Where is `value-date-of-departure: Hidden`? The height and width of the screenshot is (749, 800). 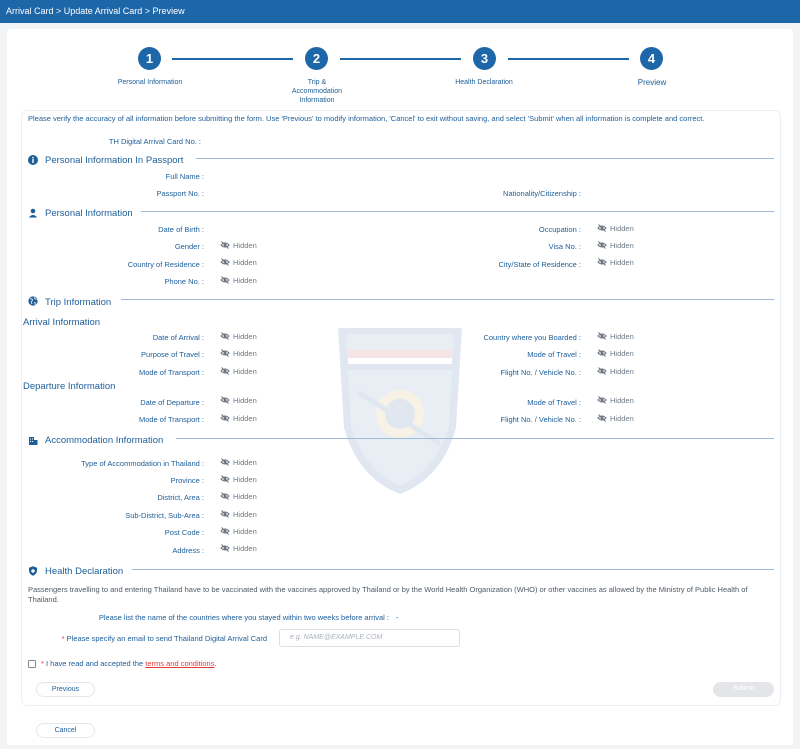 value-date-of-departure: Hidden is located at coordinates (238, 400).